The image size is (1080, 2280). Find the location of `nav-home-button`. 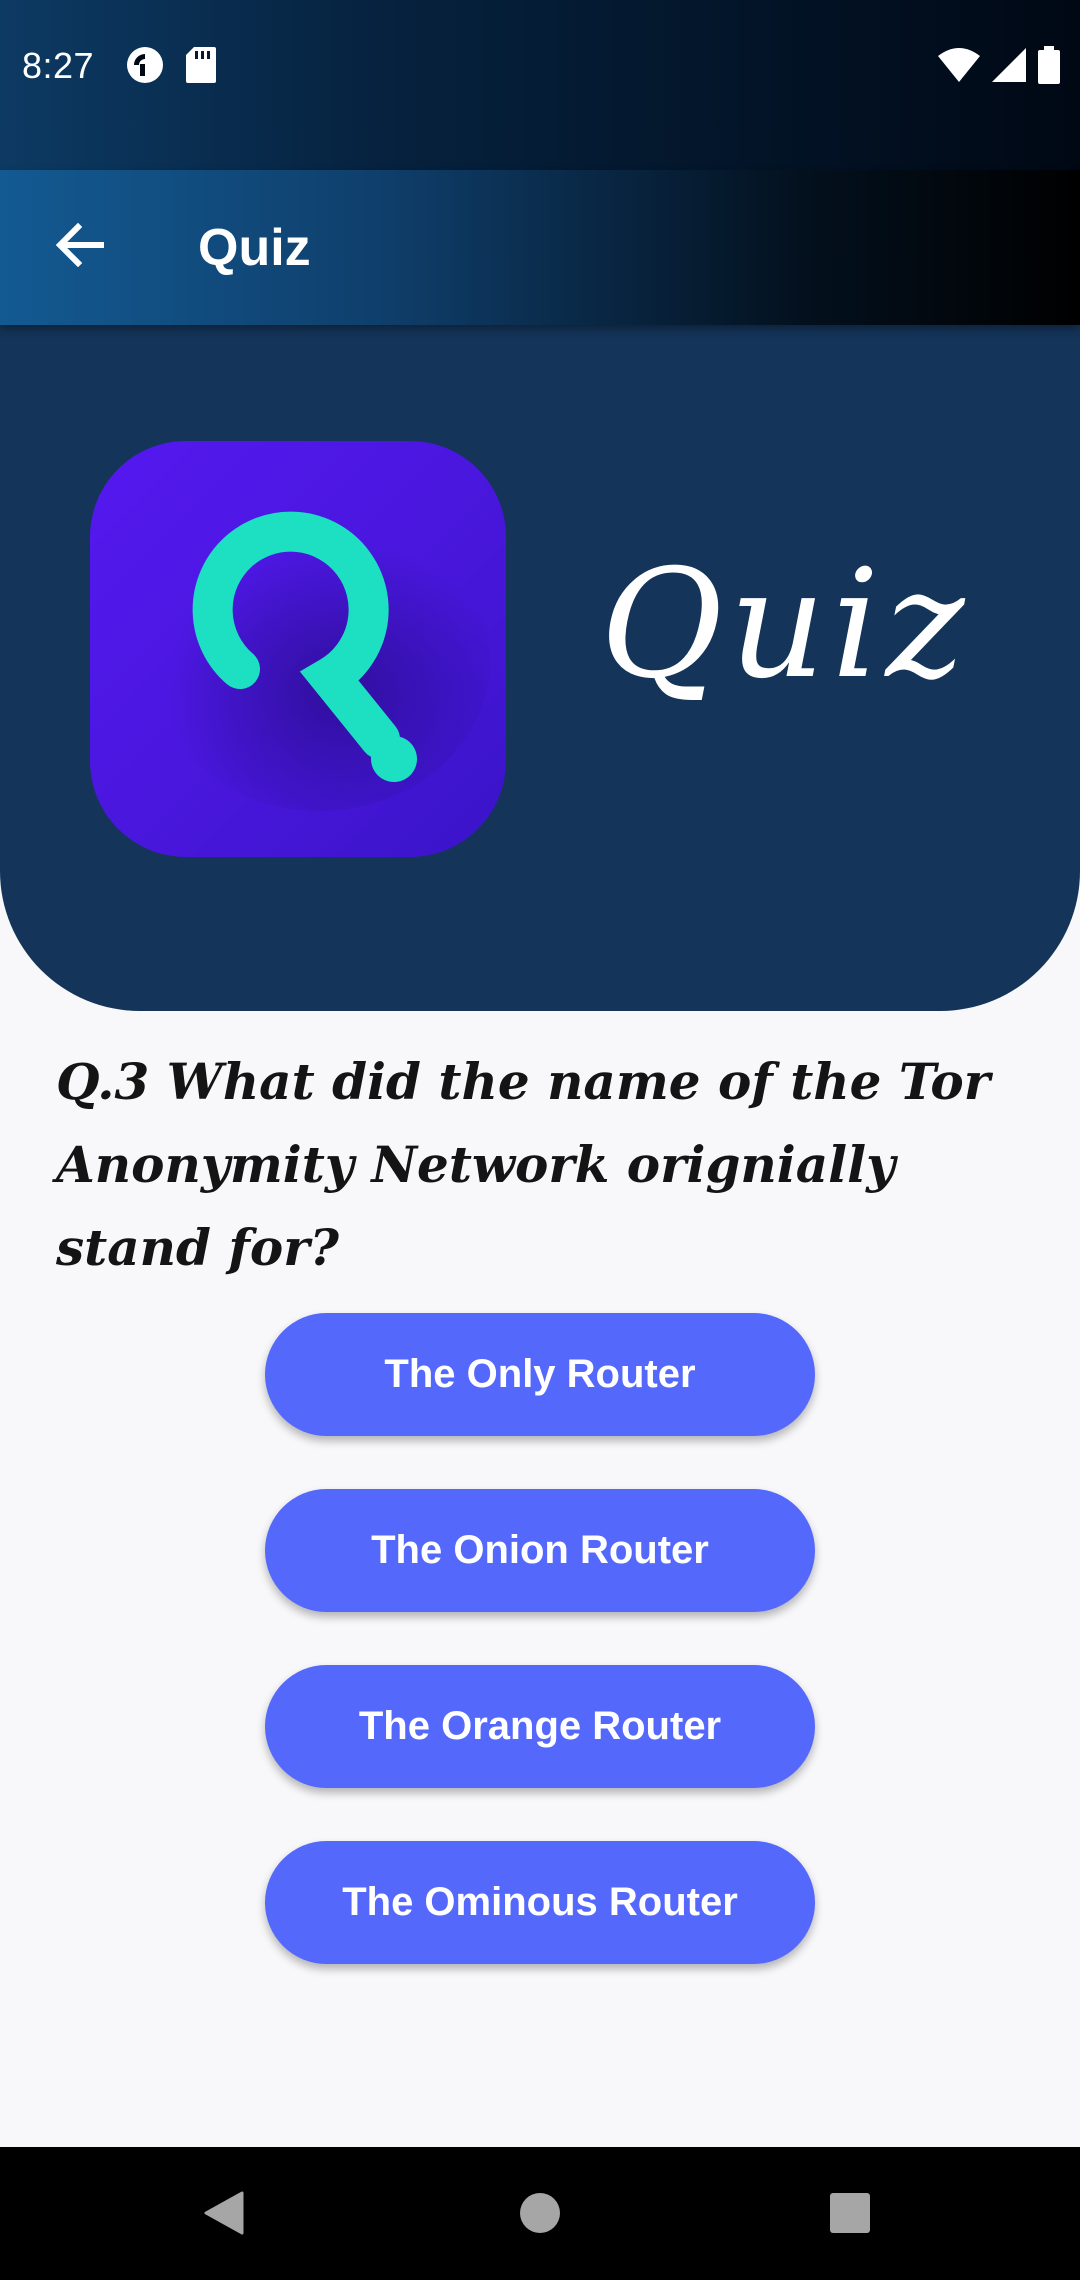

nav-home-button is located at coordinates (540, 2215).